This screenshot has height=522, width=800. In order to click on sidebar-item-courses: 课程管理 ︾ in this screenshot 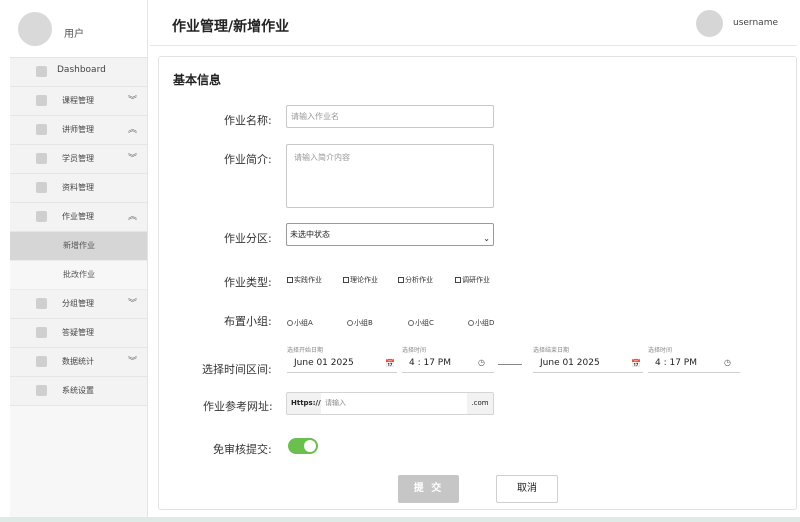, I will do `click(78, 101)`.